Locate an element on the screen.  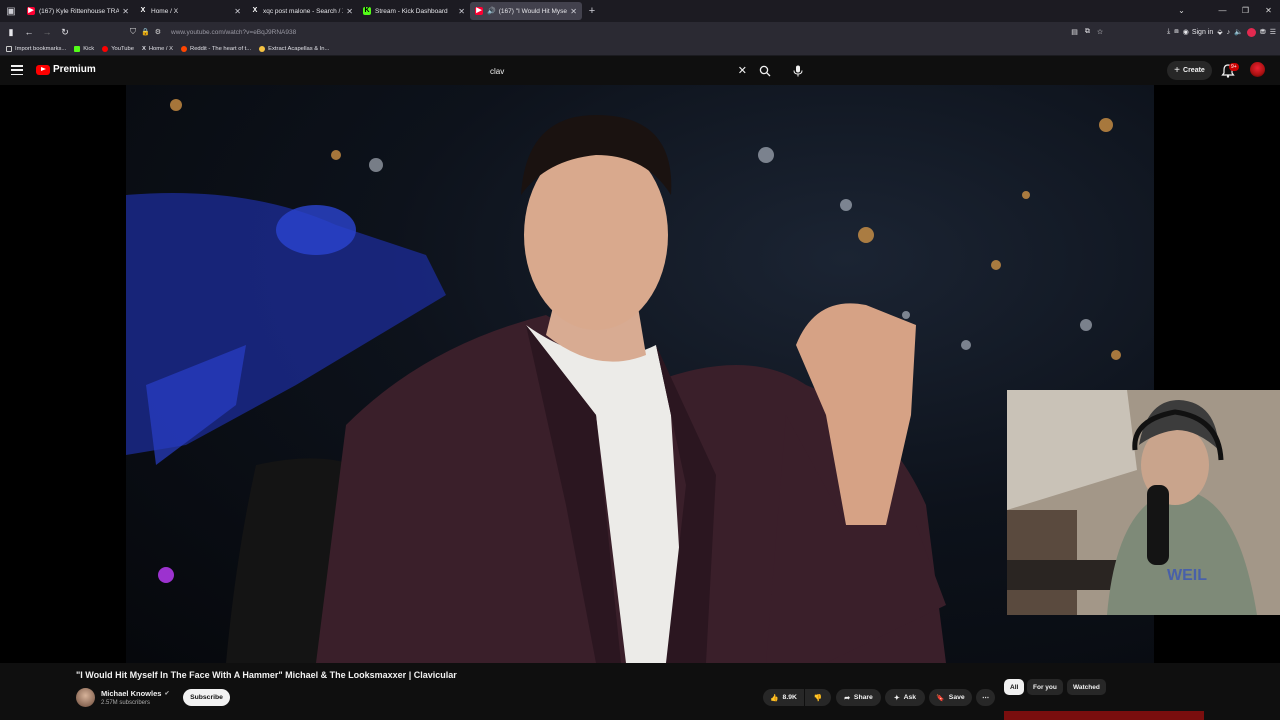
channel-name-text: Michael Knowles is located at coordinates (131, 693).